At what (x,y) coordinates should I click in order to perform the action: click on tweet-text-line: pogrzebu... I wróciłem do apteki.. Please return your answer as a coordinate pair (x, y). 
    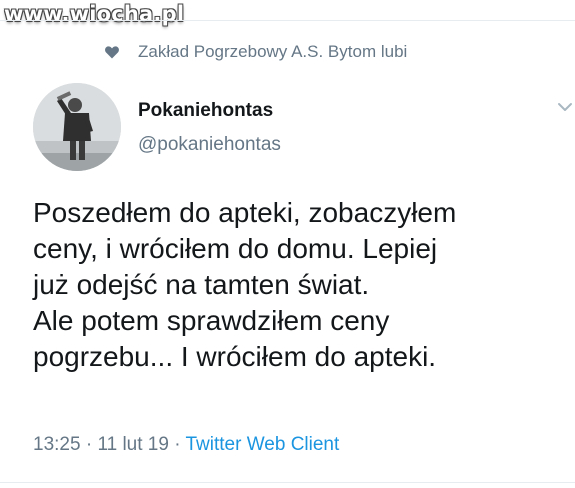
    Looking at the image, I should click on (235, 356).